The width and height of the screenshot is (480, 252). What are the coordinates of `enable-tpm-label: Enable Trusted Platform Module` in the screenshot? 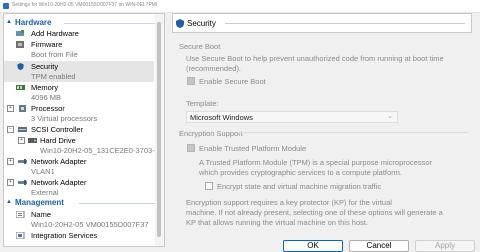 It's located at (253, 148).